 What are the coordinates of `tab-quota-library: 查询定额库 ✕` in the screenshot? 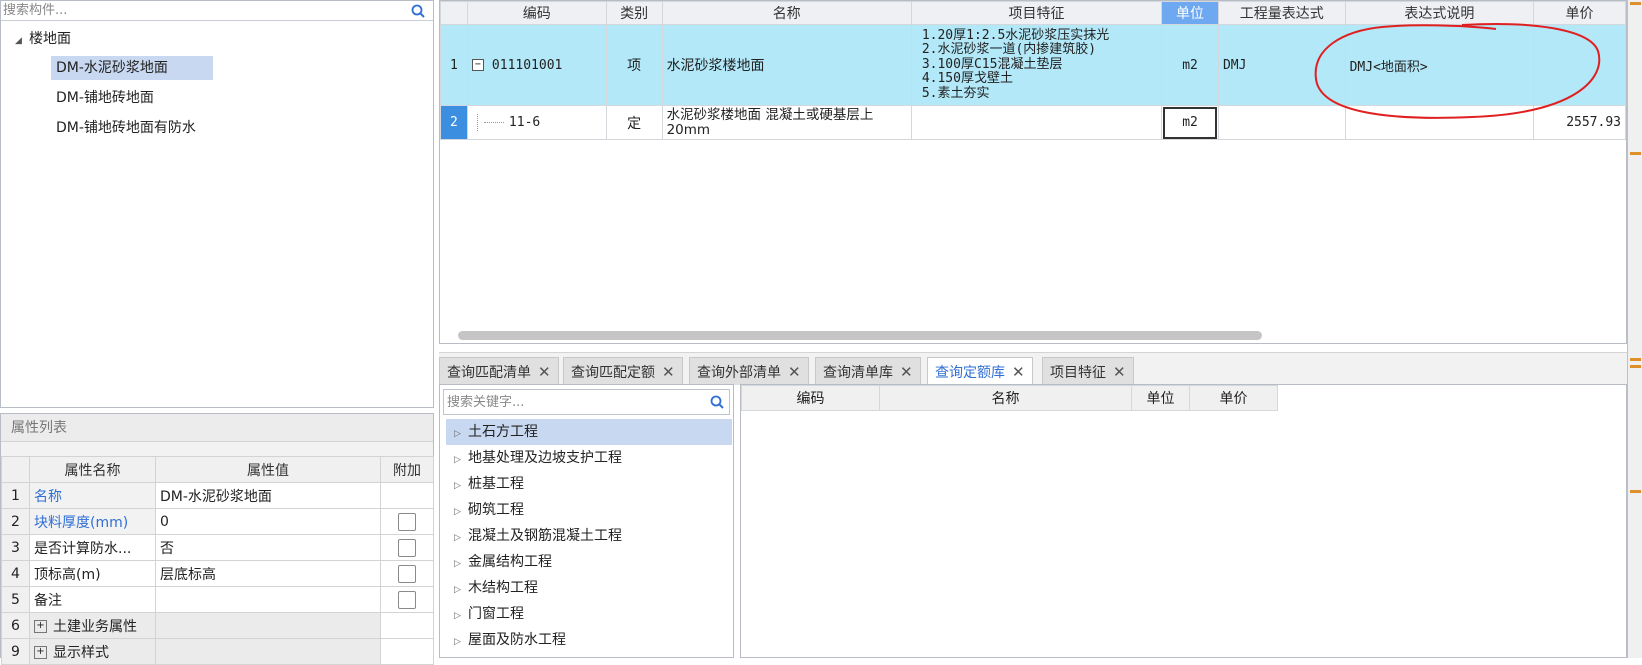 It's located at (980, 371).